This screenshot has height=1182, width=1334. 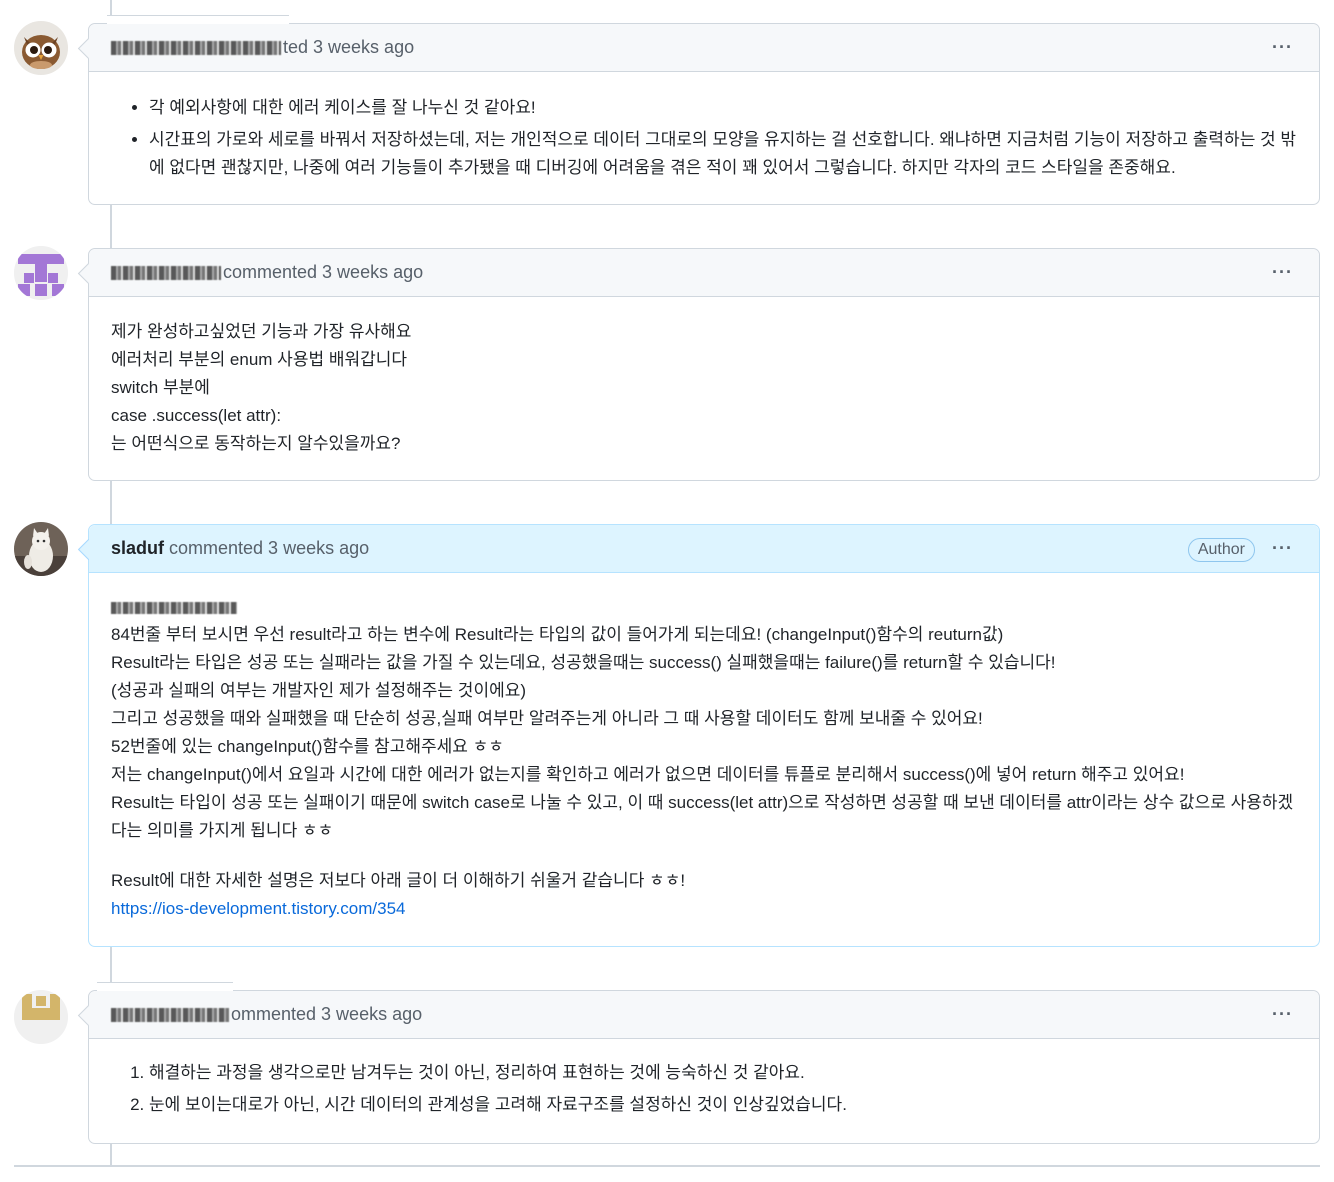 What do you see at coordinates (160, 387) in the screenshot?
I see `body-line: switch 부분에` at bounding box center [160, 387].